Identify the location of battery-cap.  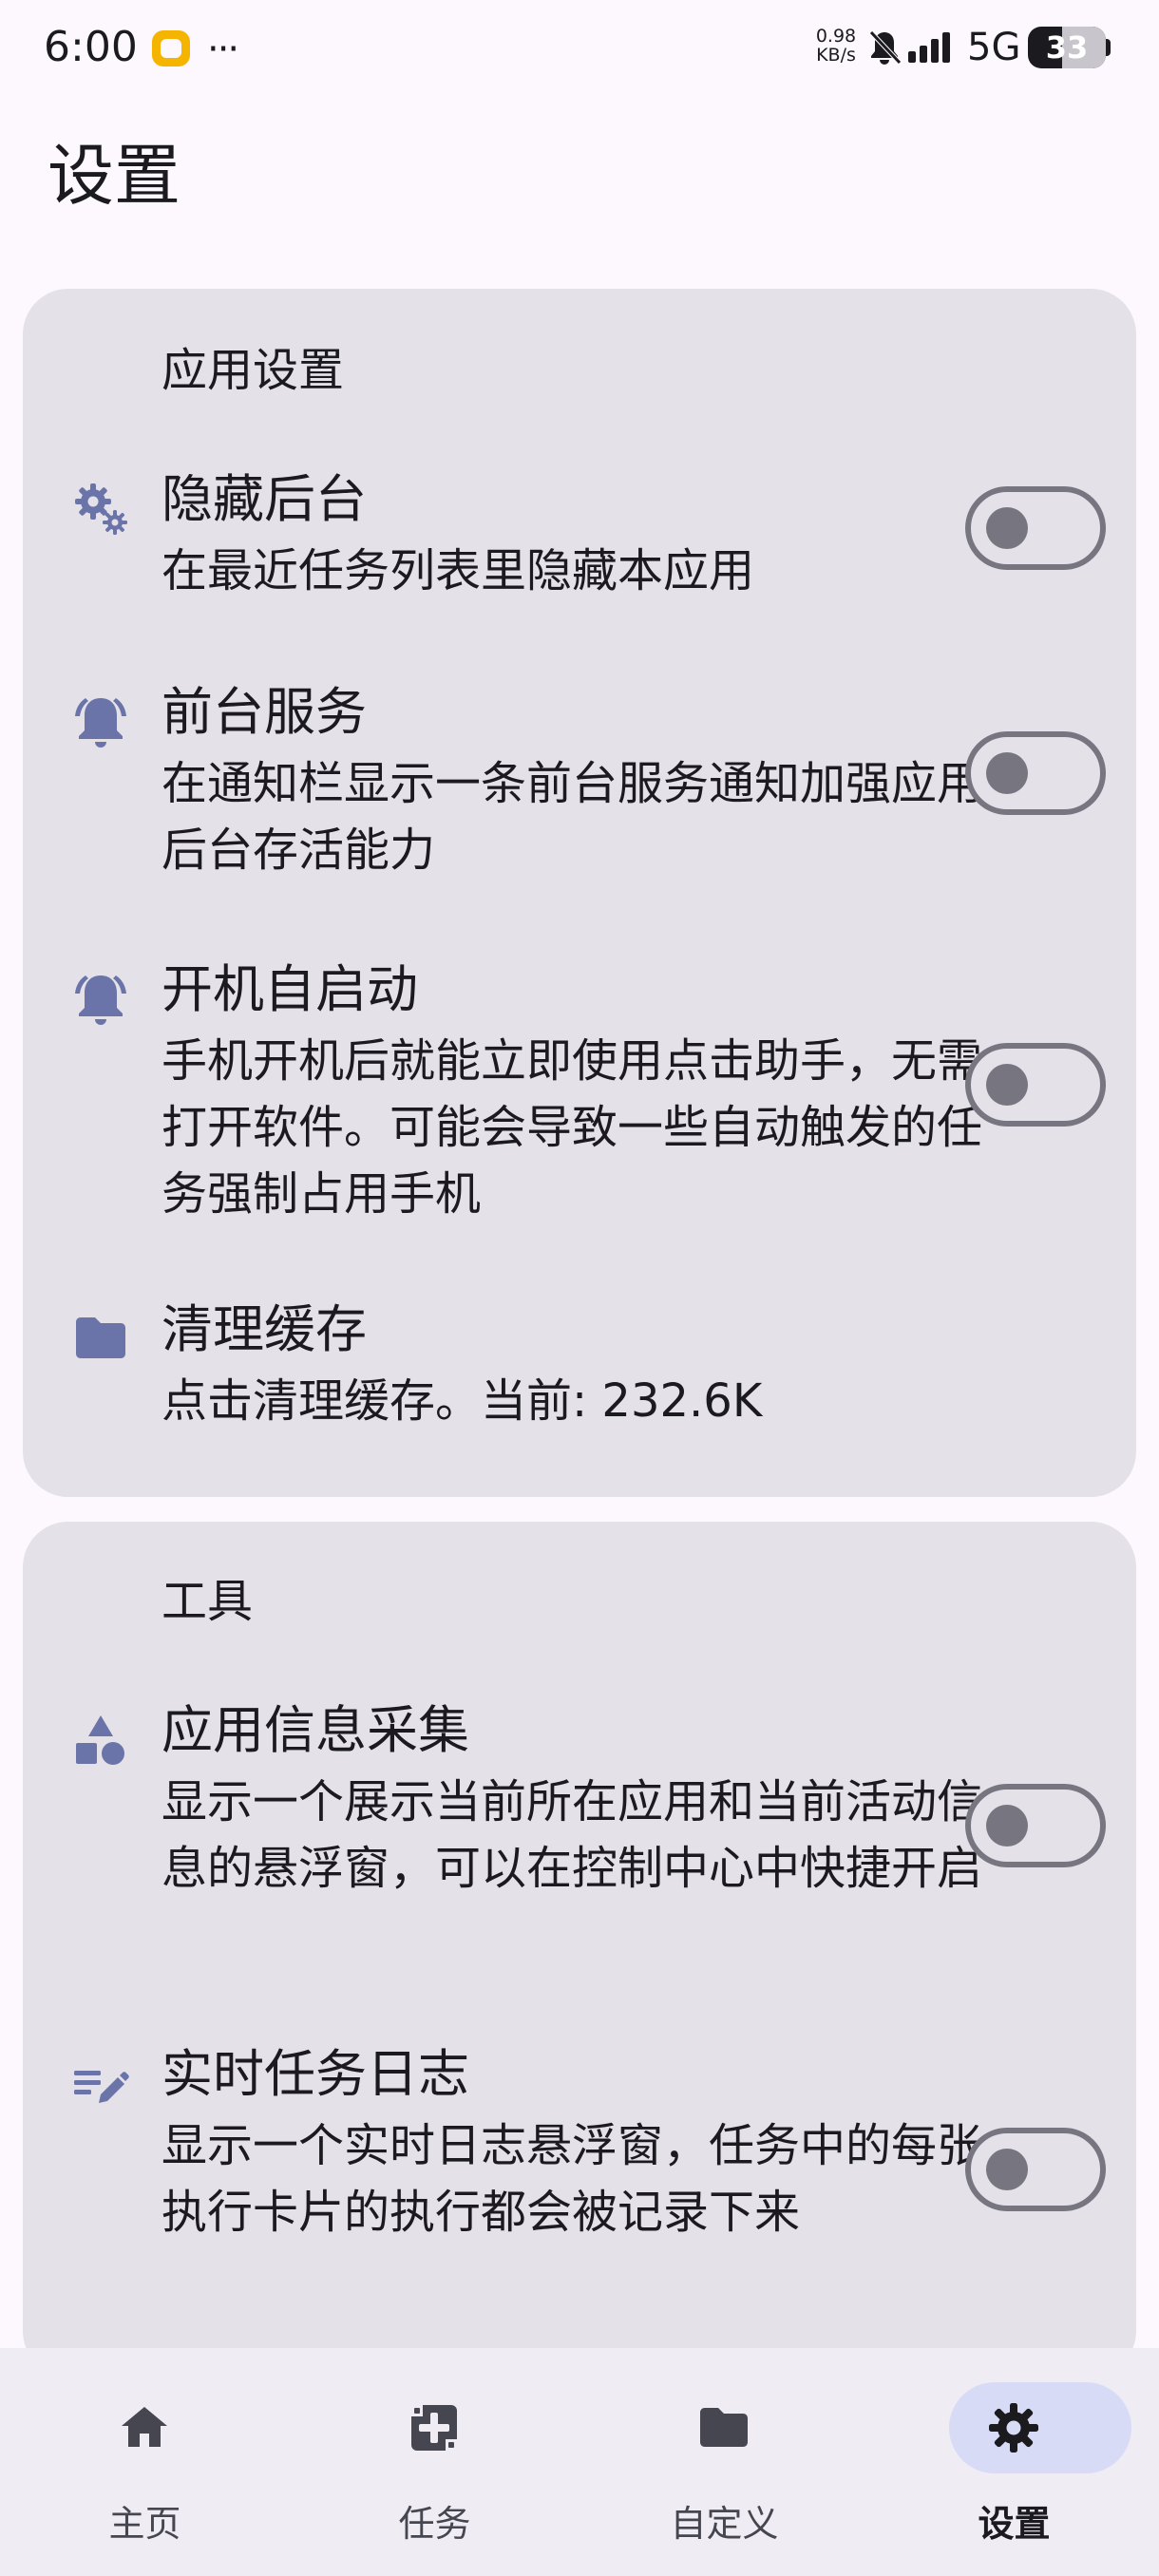
(1108, 47).